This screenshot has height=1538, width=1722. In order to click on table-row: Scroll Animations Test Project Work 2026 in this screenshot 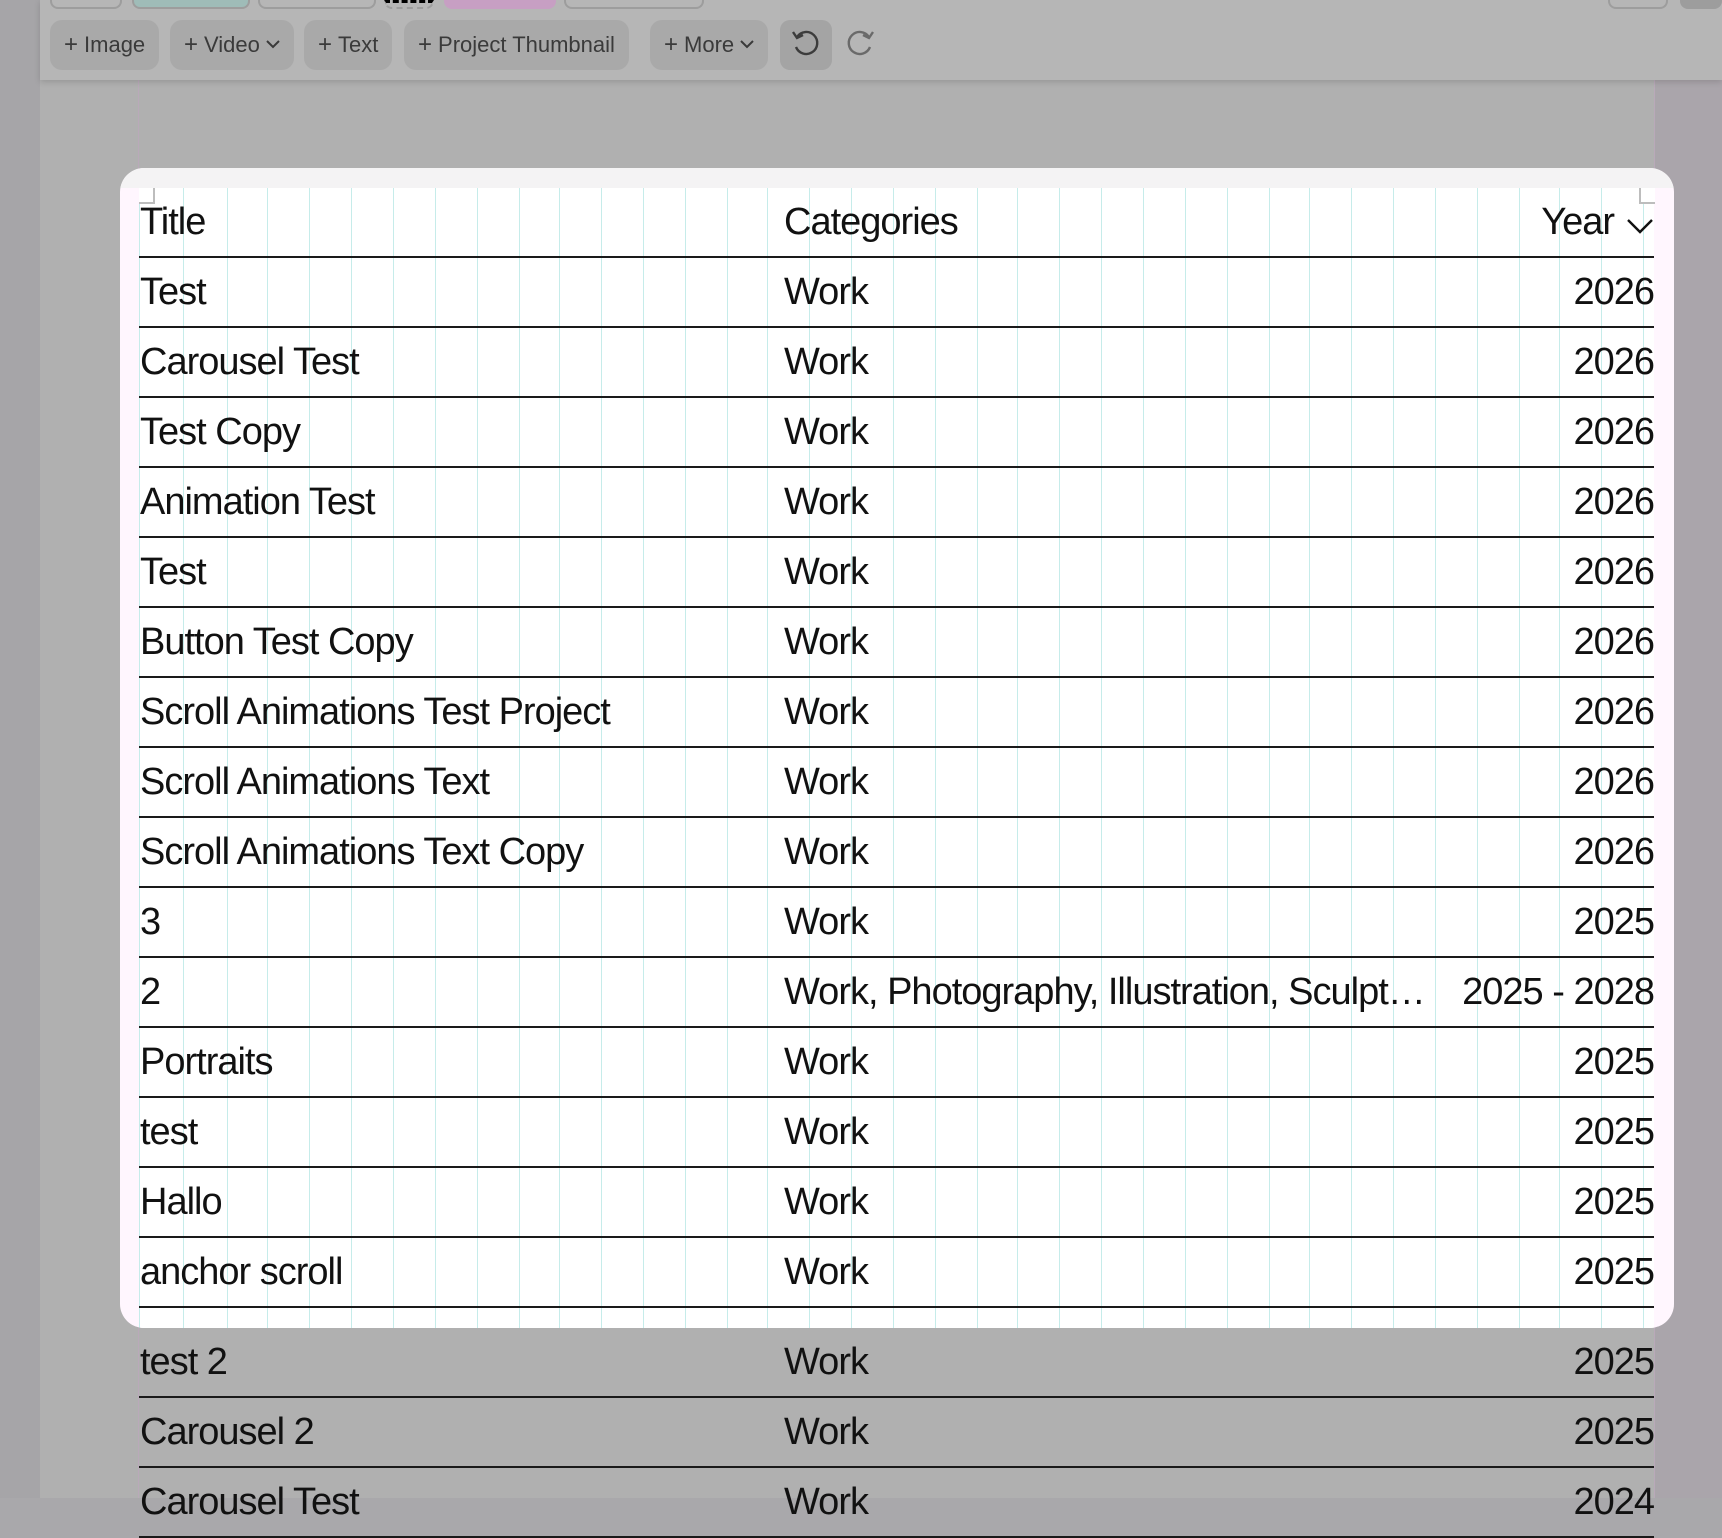, I will do `click(896, 713)`.